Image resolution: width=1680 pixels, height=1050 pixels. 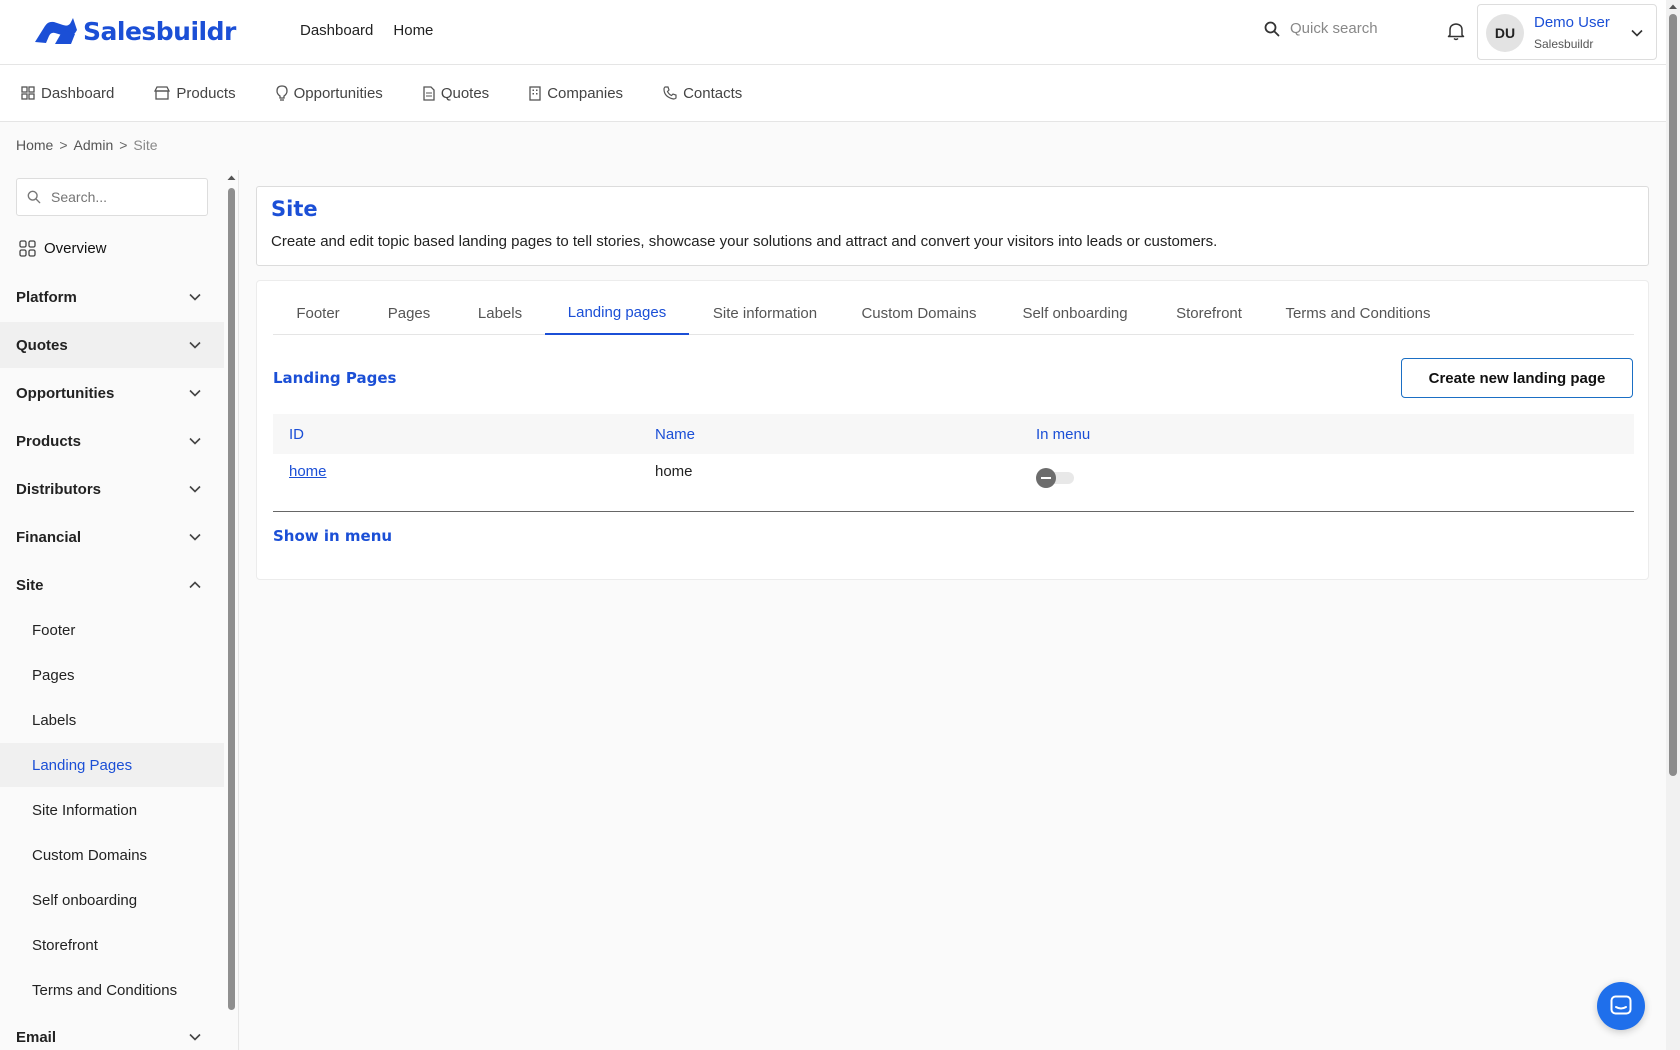 What do you see at coordinates (338, 93) in the screenshot?
I see `modnav-label: Opportunities` at bounding box center [338, 93].